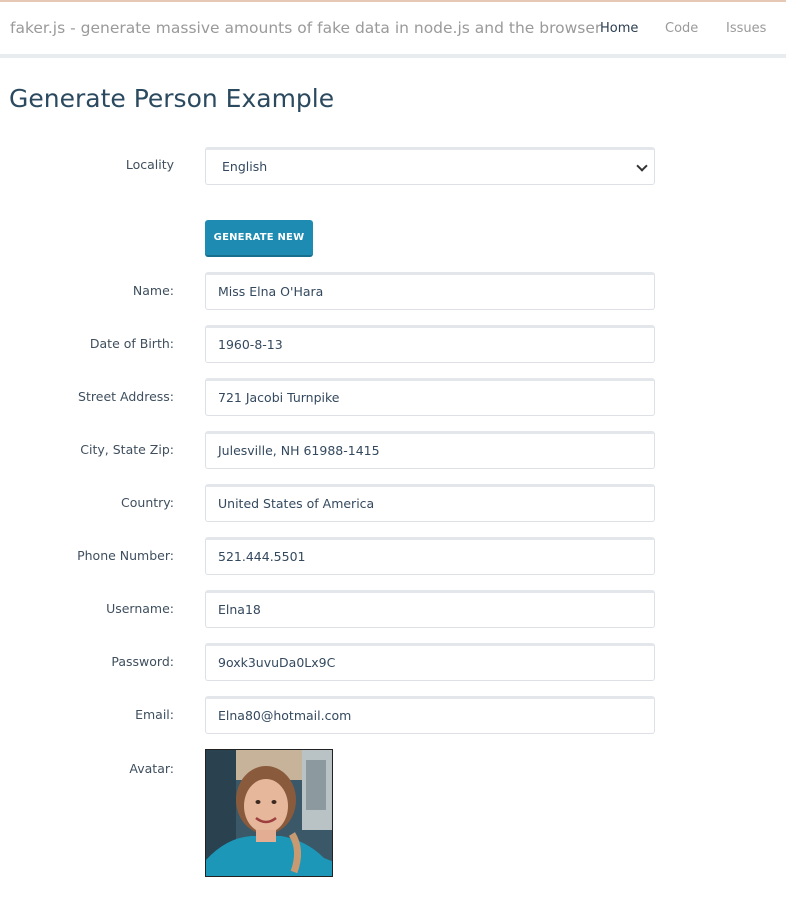 Image resolution: width=786 pixels, height=897 pixels. What do you see at coordinates (245, 166) in the screenshot?
I see `locality-selected-value: English` at bounding box center [245, 166].